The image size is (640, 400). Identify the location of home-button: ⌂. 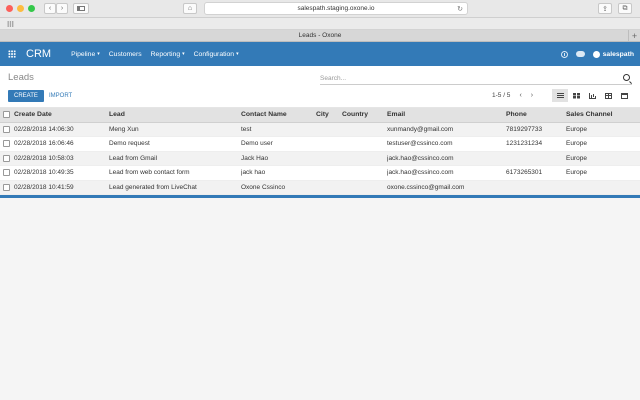
(190, 8).